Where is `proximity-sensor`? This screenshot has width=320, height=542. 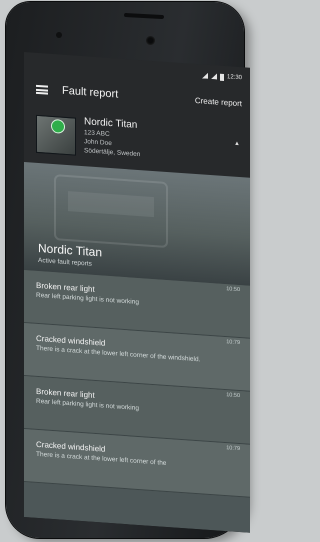
proximity-sensor is located at coordinates (59, 35).